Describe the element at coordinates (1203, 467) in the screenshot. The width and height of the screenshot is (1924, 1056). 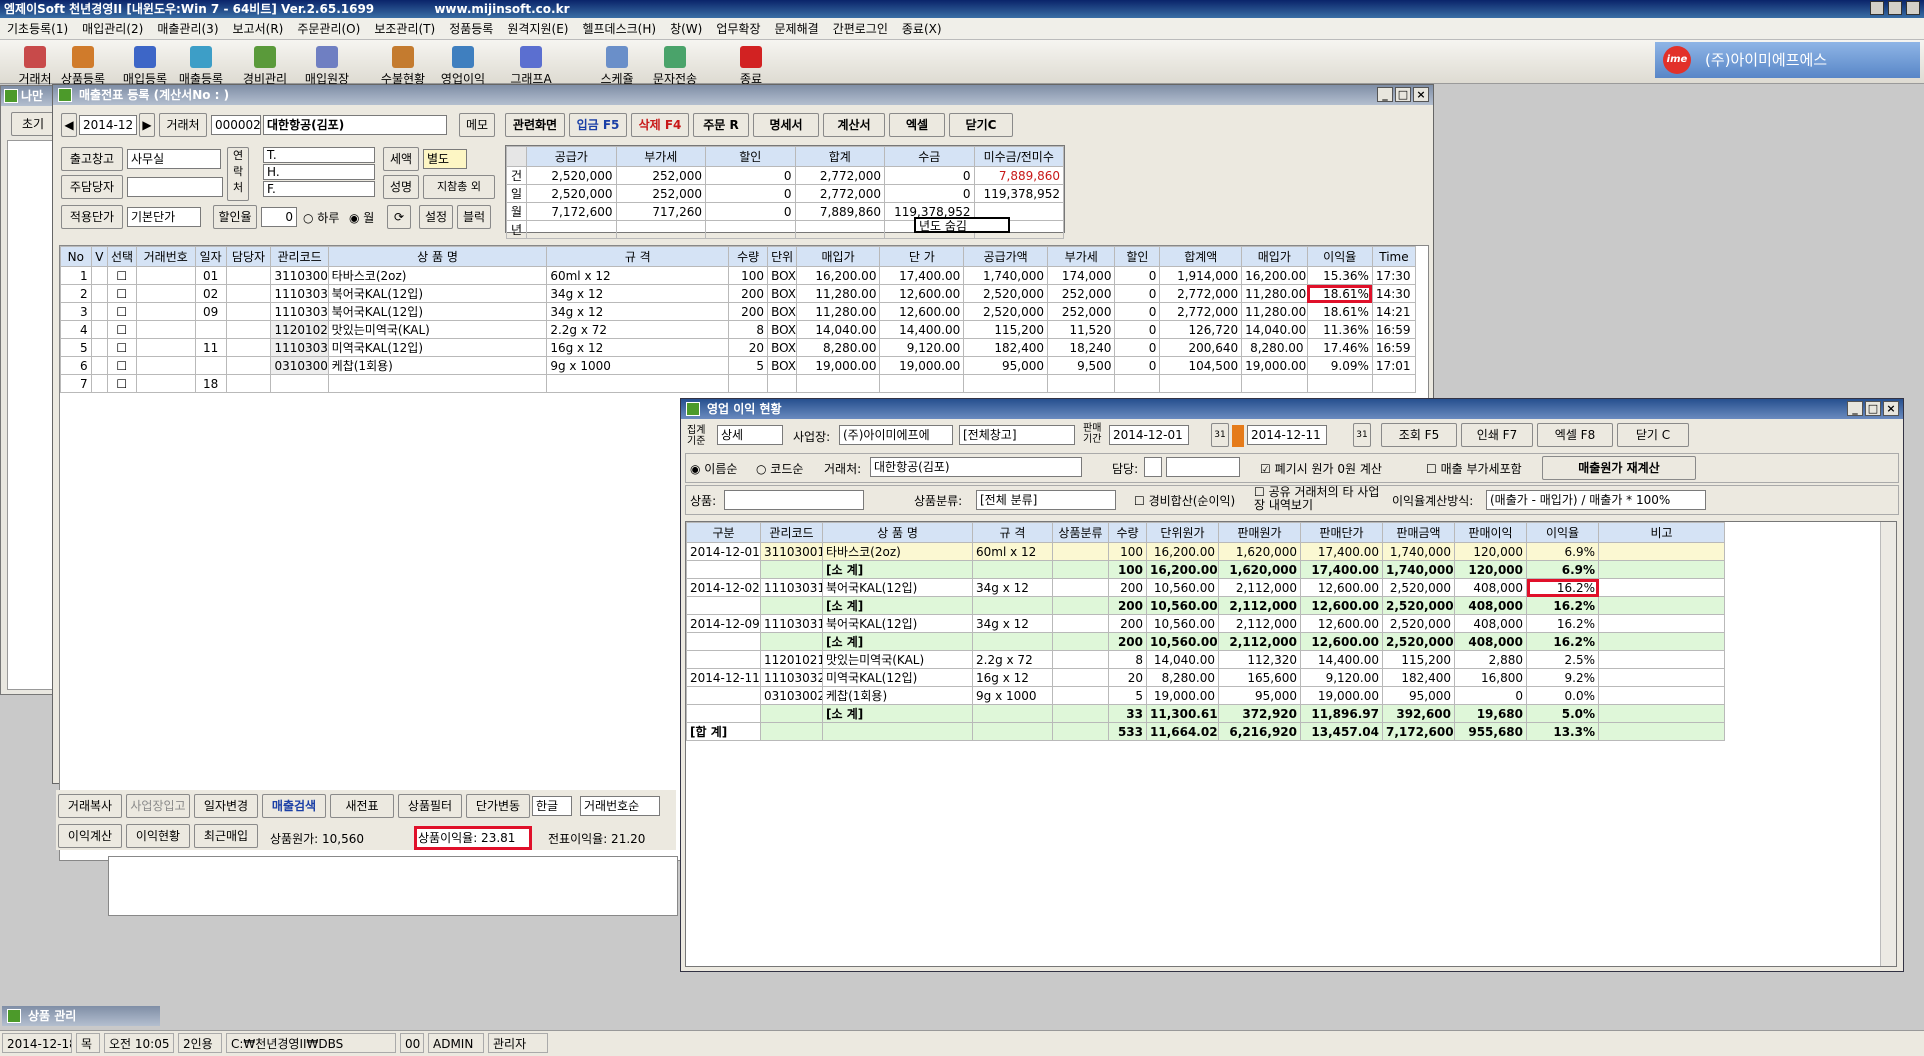
I see `manager-filter-field` at that location.